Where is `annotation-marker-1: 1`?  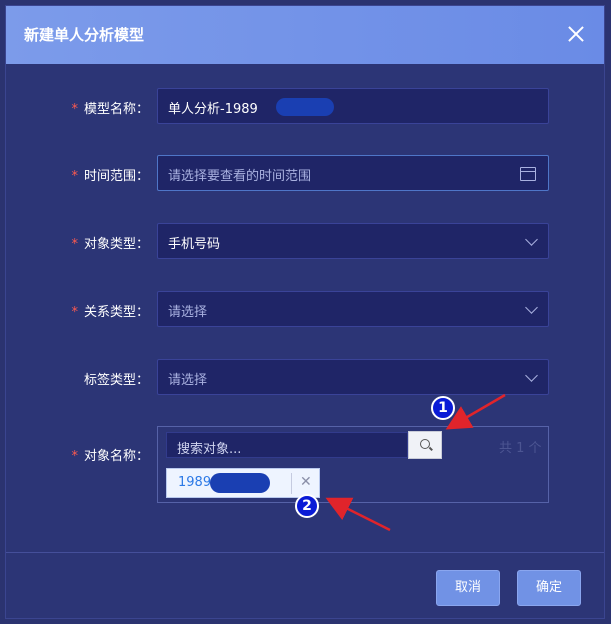 annotation-marker-1: 1 is located at coordinates (443, 408).